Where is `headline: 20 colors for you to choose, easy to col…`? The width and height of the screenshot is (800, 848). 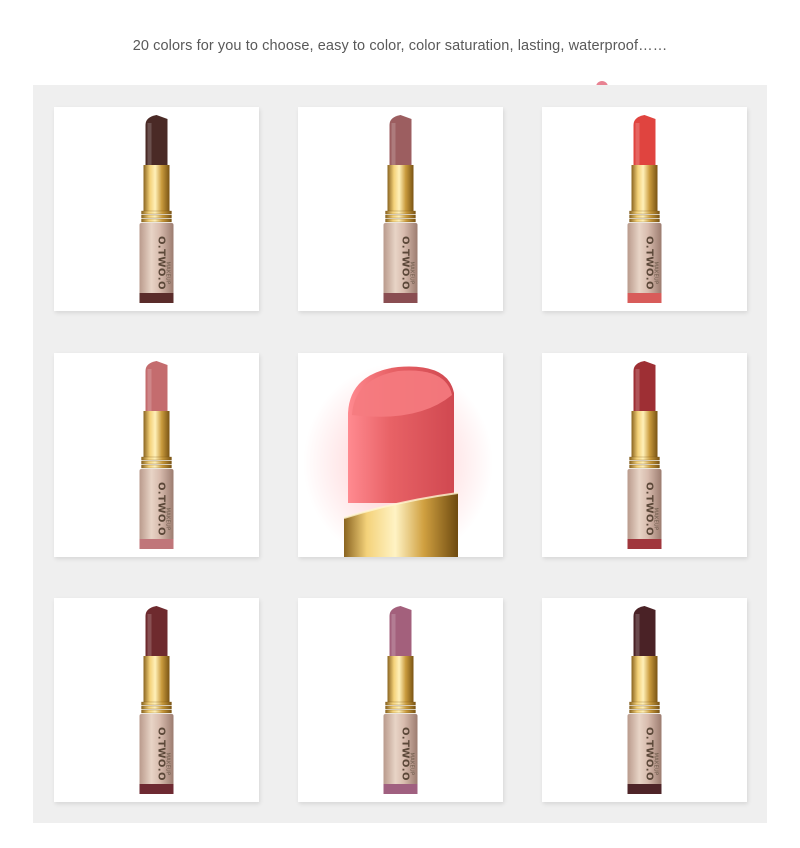
headline: 20 colors for you to choose, easy to col… is located at coordinates (400, 46).